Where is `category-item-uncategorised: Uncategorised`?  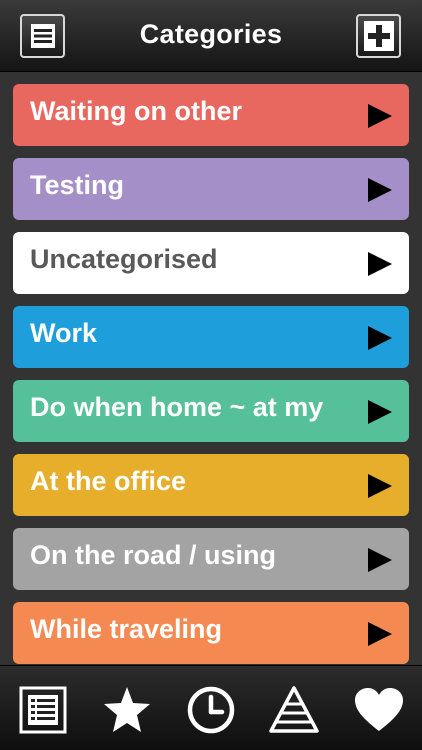
category-item-uncategorised: Uncategorised is located at coordinates (211, 263).